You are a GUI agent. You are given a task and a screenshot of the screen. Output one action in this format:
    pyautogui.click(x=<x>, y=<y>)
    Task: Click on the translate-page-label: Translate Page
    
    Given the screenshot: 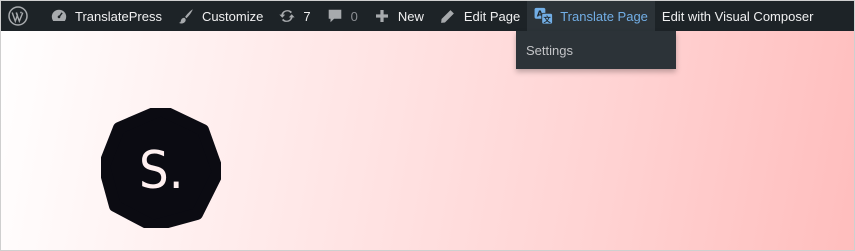 What is the action you would take?
    pyautogui.click(x=604, y=16)
    